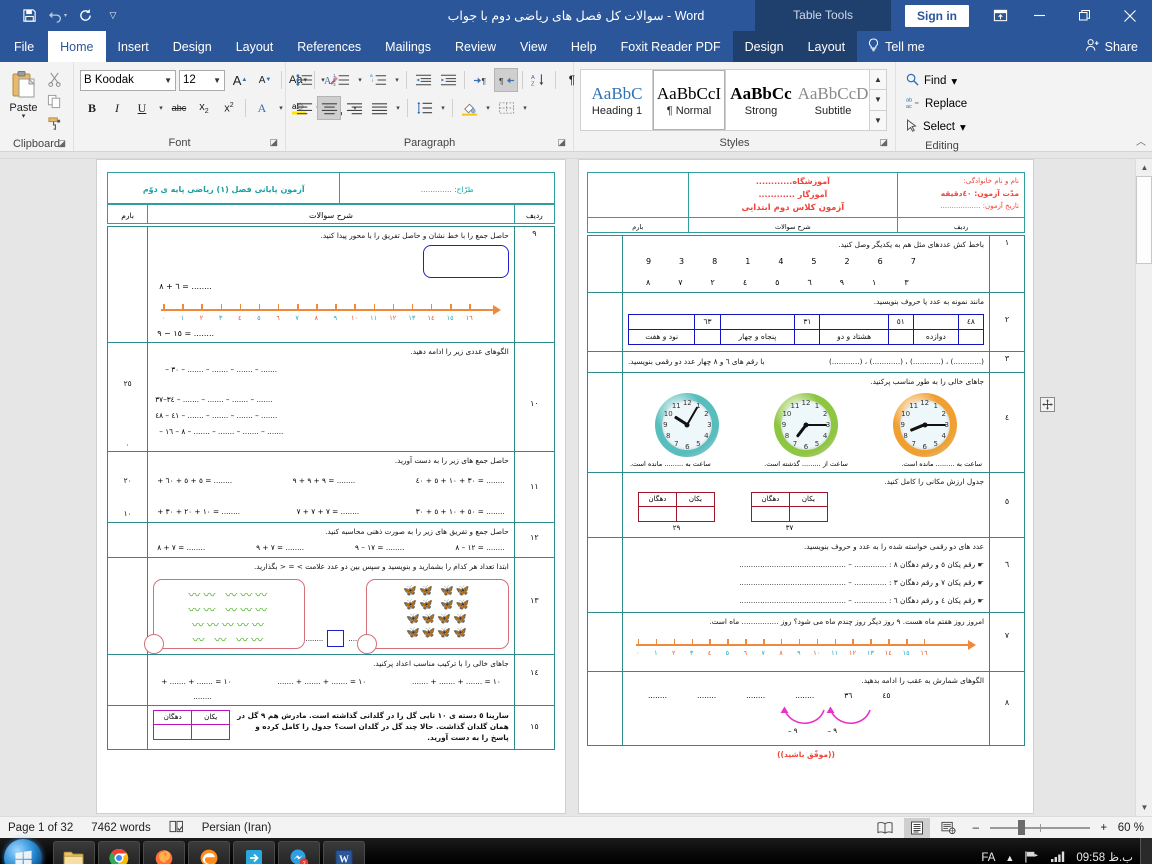 This screenshot has width=1152, height=864. Describe the element at coordinates (142, 108) in the screenshot. I see `underline-icon: U` at that location.